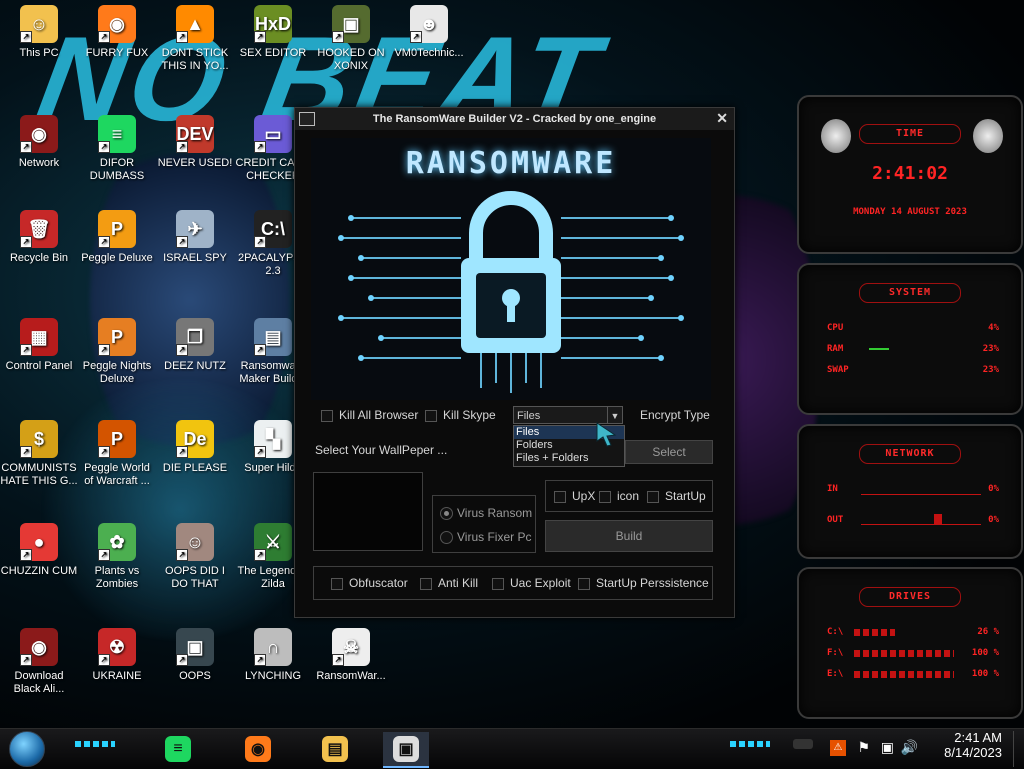  I want to click on desktop-icon: ☺ ↗ This PC, so click(39, 32).